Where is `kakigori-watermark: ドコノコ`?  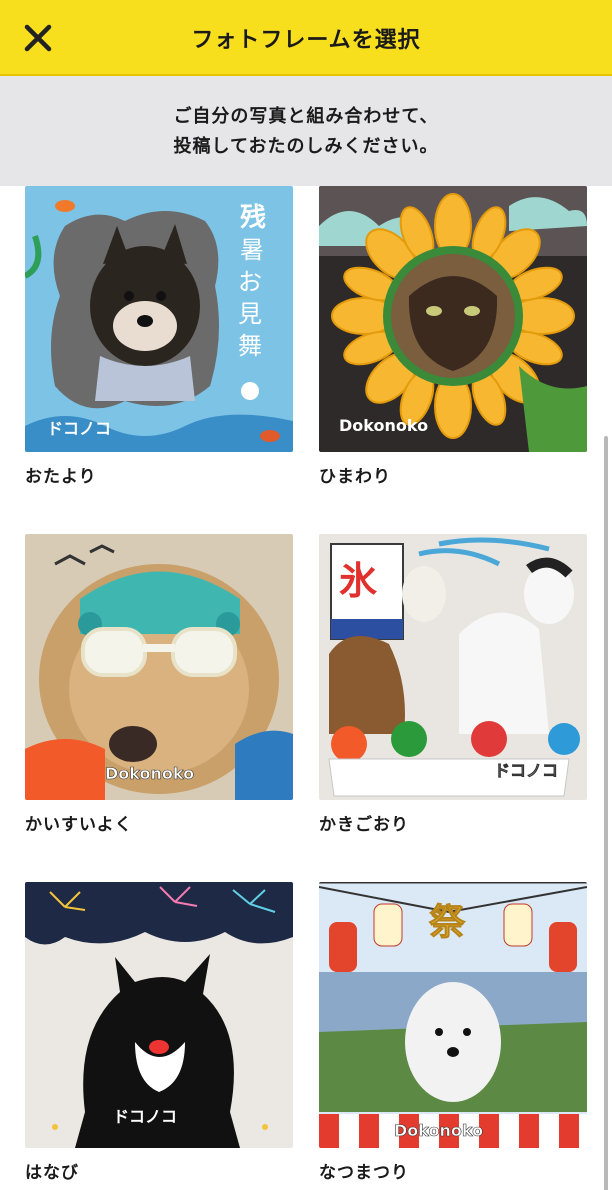 kakigori-watermark: ドコノコ is located at coordinates (526, 770).